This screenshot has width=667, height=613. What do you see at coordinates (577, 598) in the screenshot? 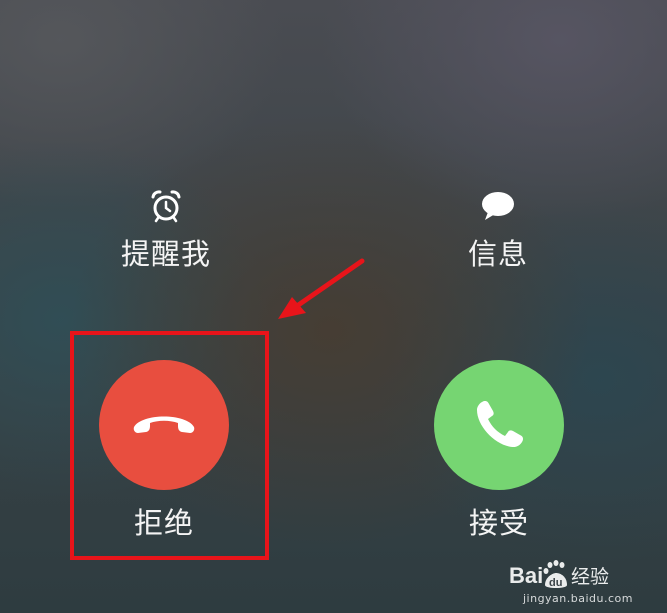
I see `watermark-url: jingyan.baidu.com` at bounding box center [577, 598].